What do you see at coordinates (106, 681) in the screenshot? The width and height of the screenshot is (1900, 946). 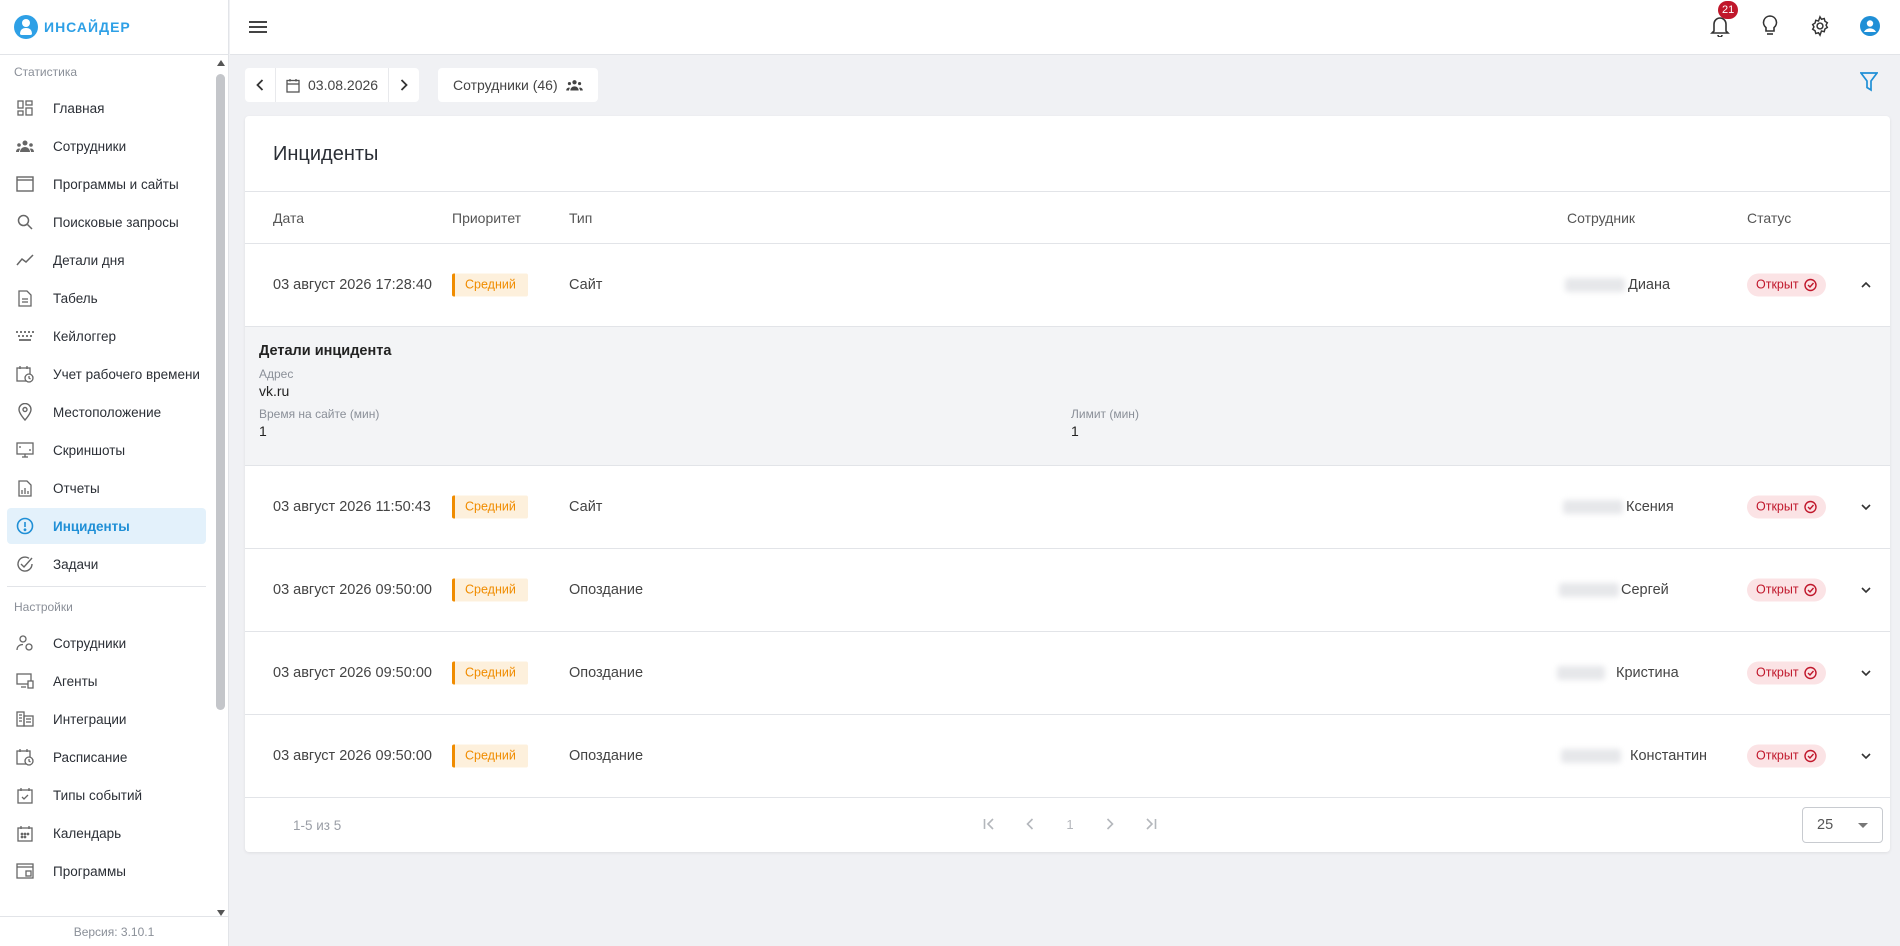 I see `sidebar-item-agents: Агенты` at bounding box center [106, 681].